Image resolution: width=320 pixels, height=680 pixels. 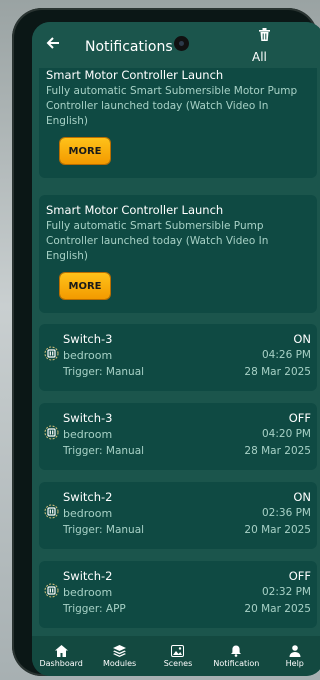 What do you see at coordinates (94, 609) in the screenshot?
I see `trigger-text: Trigger: APP` at bounding box center [94, 609].